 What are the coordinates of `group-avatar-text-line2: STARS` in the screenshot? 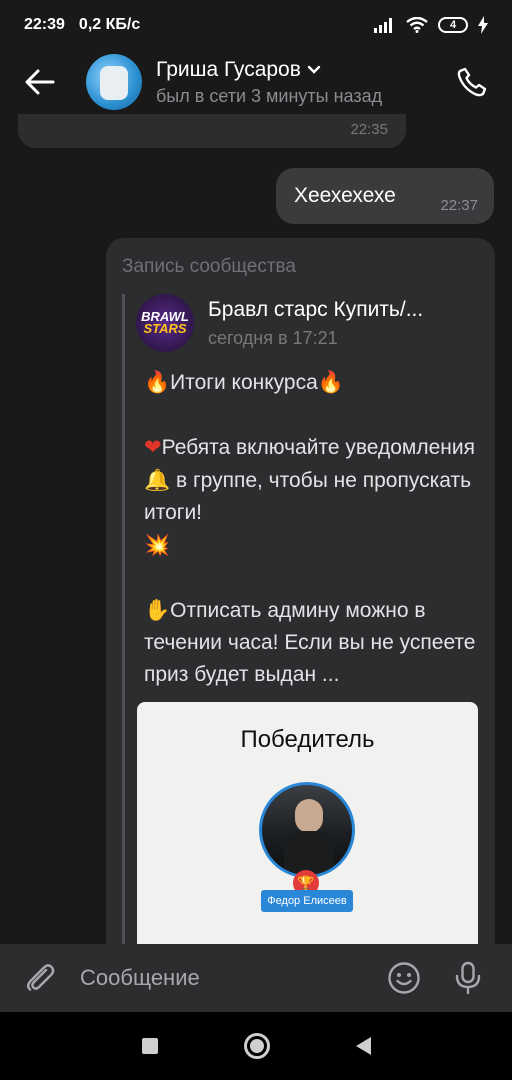 It's located at (165, 328).